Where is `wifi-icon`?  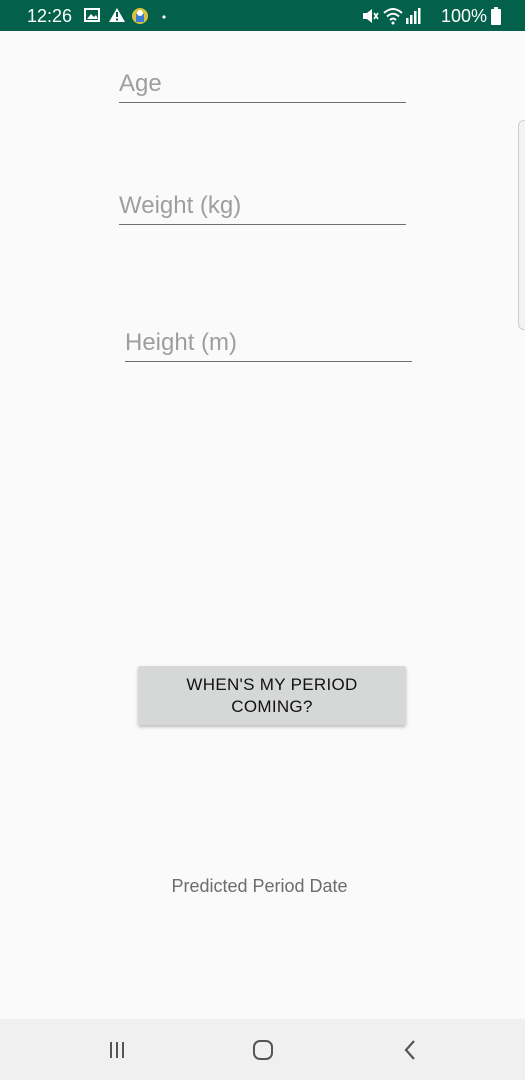 wifi-icon is located at coordinates (393, 18).